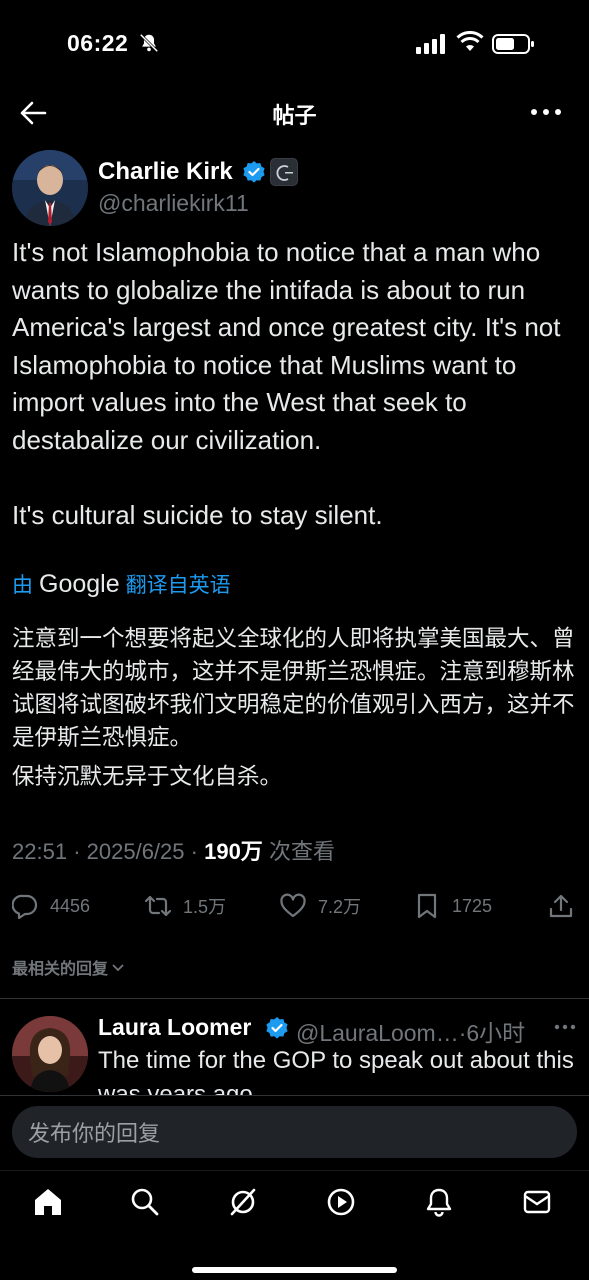 This screenshot has width=589, height=1280. I want to click on wifi-icon, so click(470, 41).